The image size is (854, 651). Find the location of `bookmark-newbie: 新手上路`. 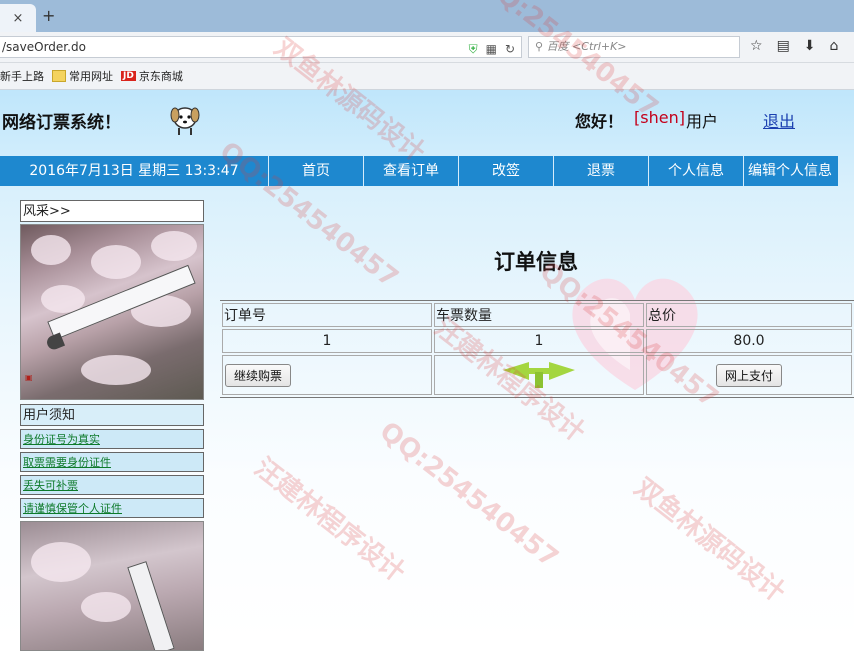

bookmark-newbie: 新手上路 is located at coordinates (22, 76).